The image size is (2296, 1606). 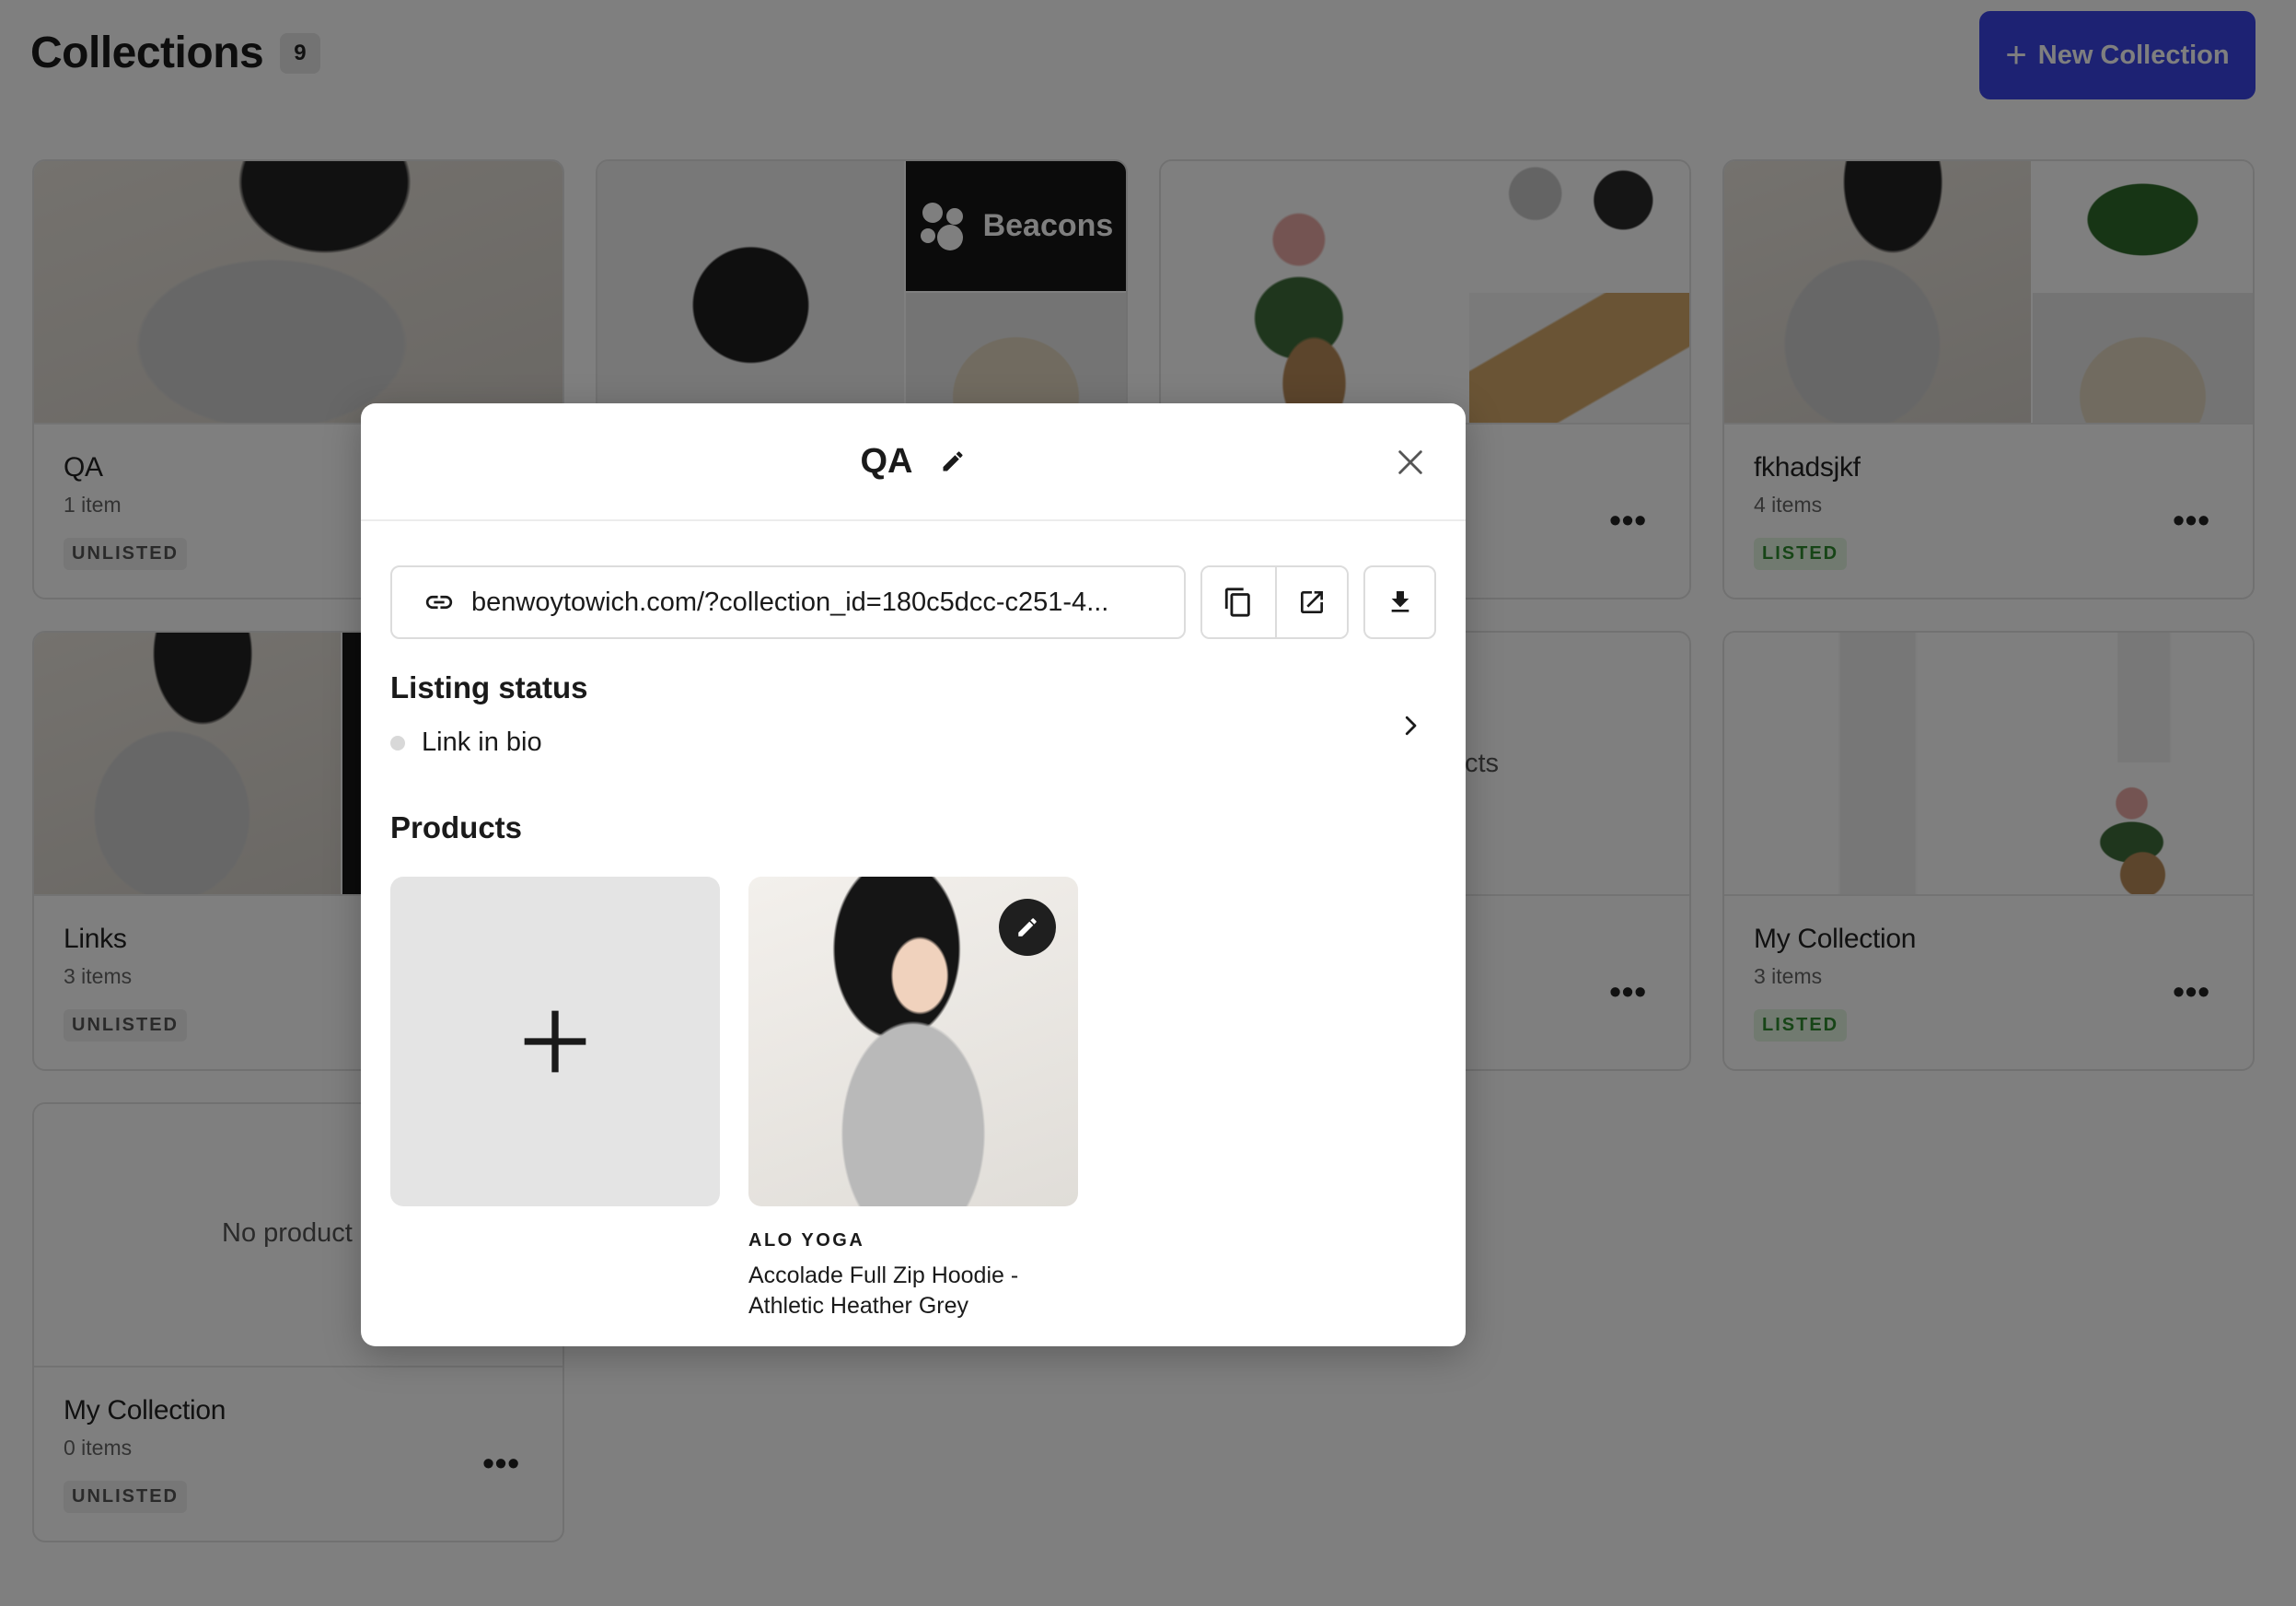 What do you see at coordinates (913, 1041) in the screenshot?
I see `product-image` at bounding box center [913, 1041].